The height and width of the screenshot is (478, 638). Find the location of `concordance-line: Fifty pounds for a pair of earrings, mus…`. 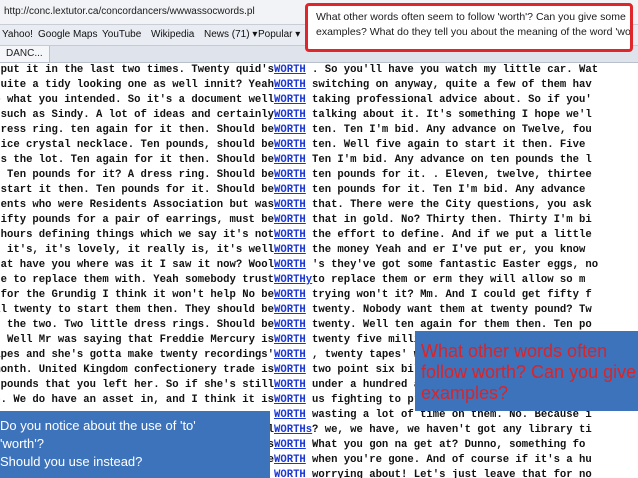

concordance-line: Fifty pounds for a pair of earrings, mus… is located at coordinates (319, 220).